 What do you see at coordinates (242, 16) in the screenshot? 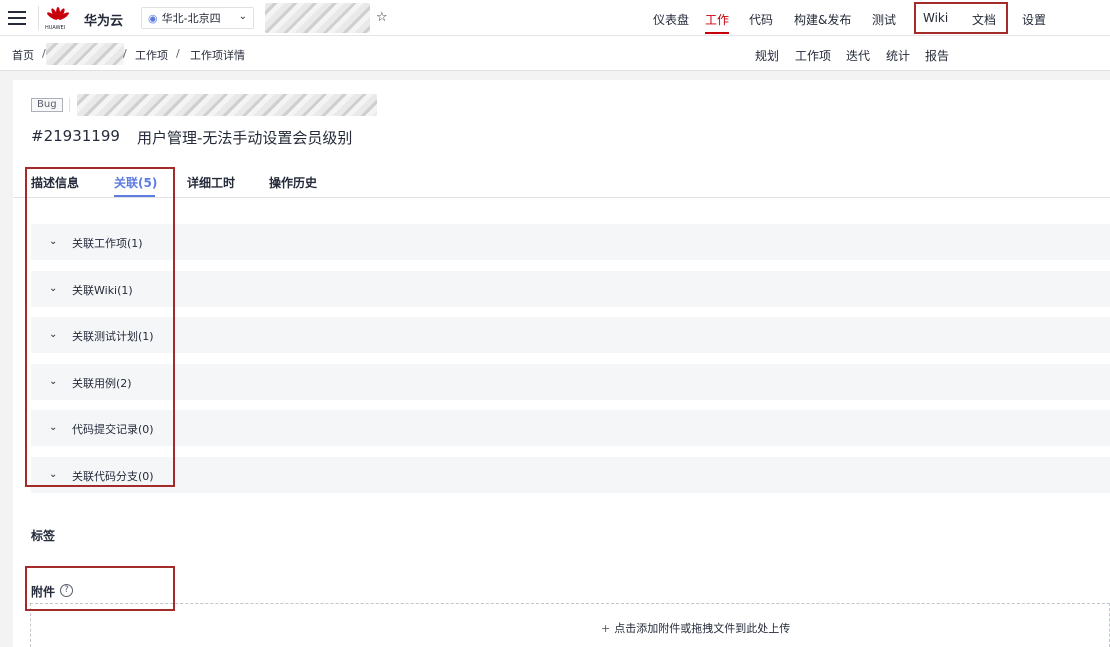
I see `chevron-down-icon: ⌄` at bounding box center [242, 16].